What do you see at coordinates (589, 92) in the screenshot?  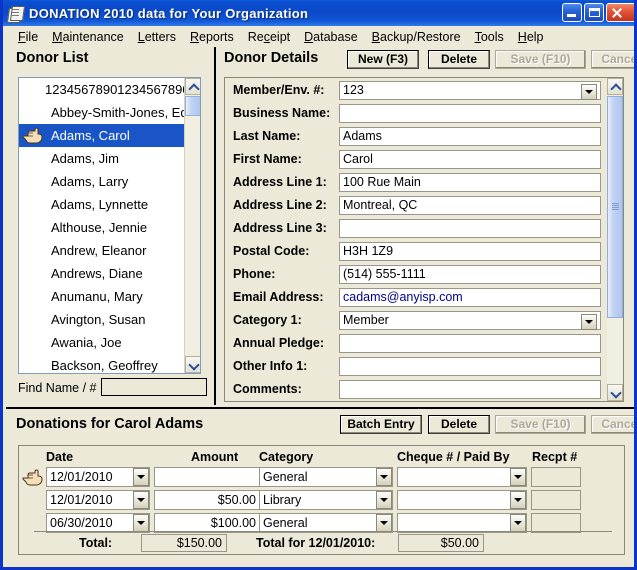 I see `member-env-number-chevron-down-icon` at bounding box center [589, 92].